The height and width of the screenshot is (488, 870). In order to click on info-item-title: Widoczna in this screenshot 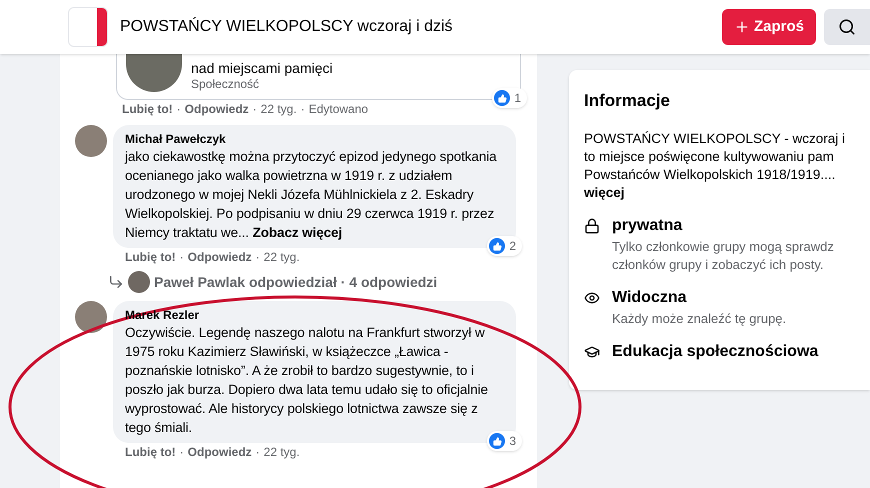, I will do `click(650, 298)`.